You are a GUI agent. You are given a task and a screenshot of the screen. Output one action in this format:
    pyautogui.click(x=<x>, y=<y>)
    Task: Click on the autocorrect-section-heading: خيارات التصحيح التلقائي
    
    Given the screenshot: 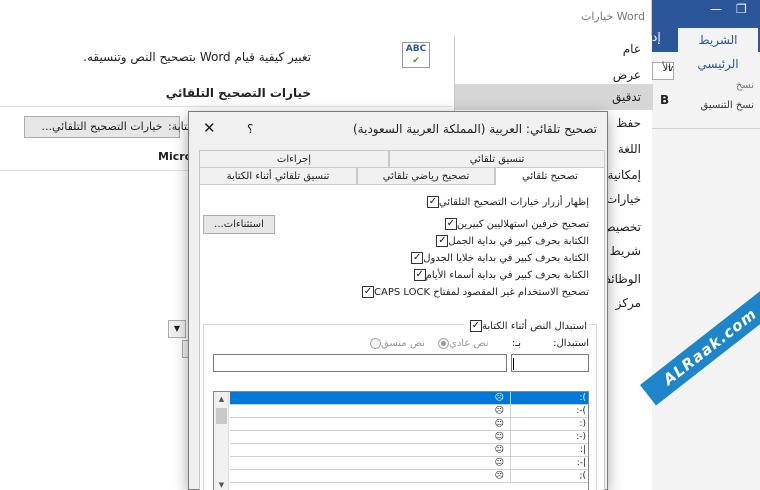 What is the action you would take?
    pyautogui.click(x=238, y=93)
    